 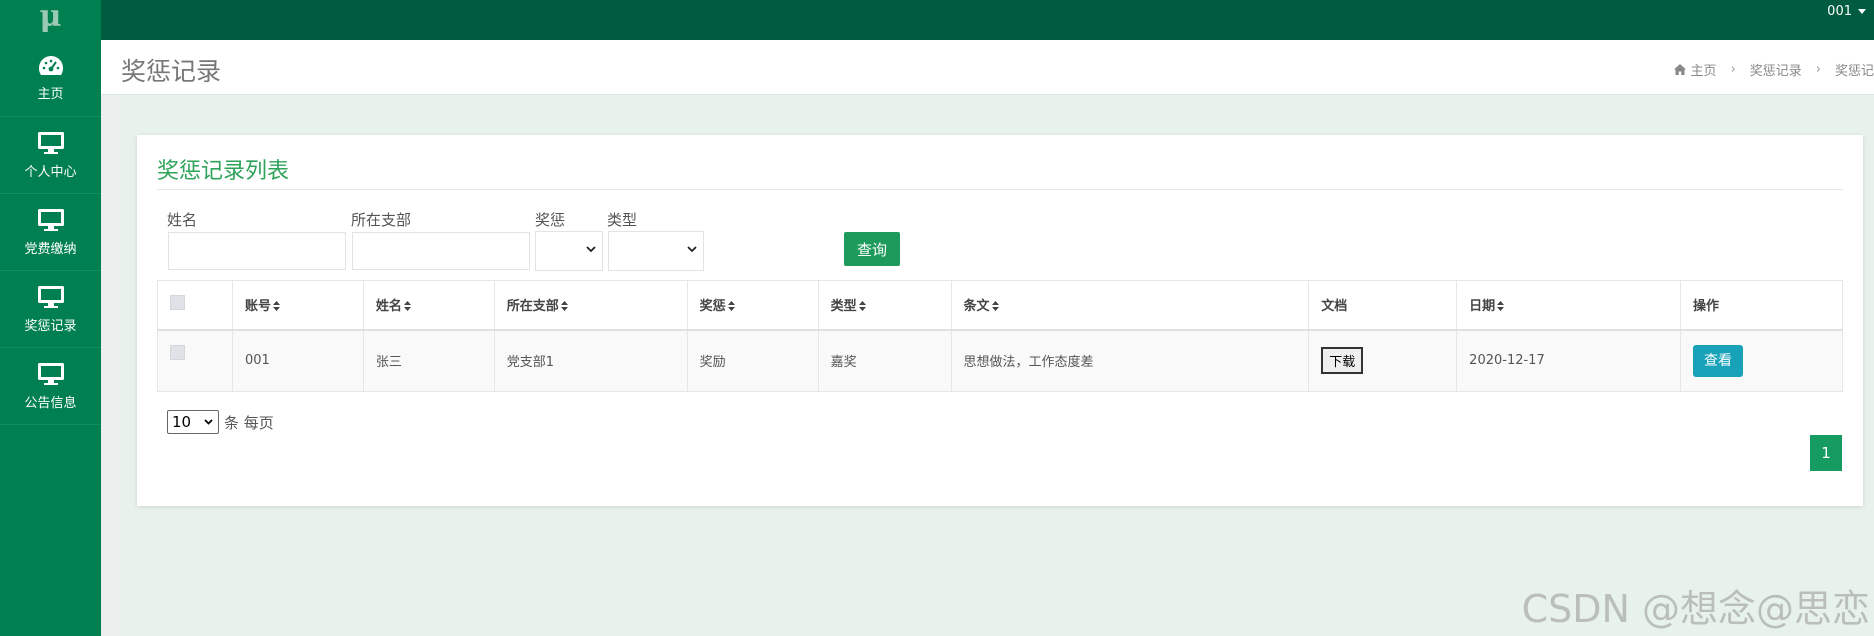 What do you see at coordinates (712, 307) in the screenshot?
I see `column-label: 奖惩` at bounding box center [712, 307].